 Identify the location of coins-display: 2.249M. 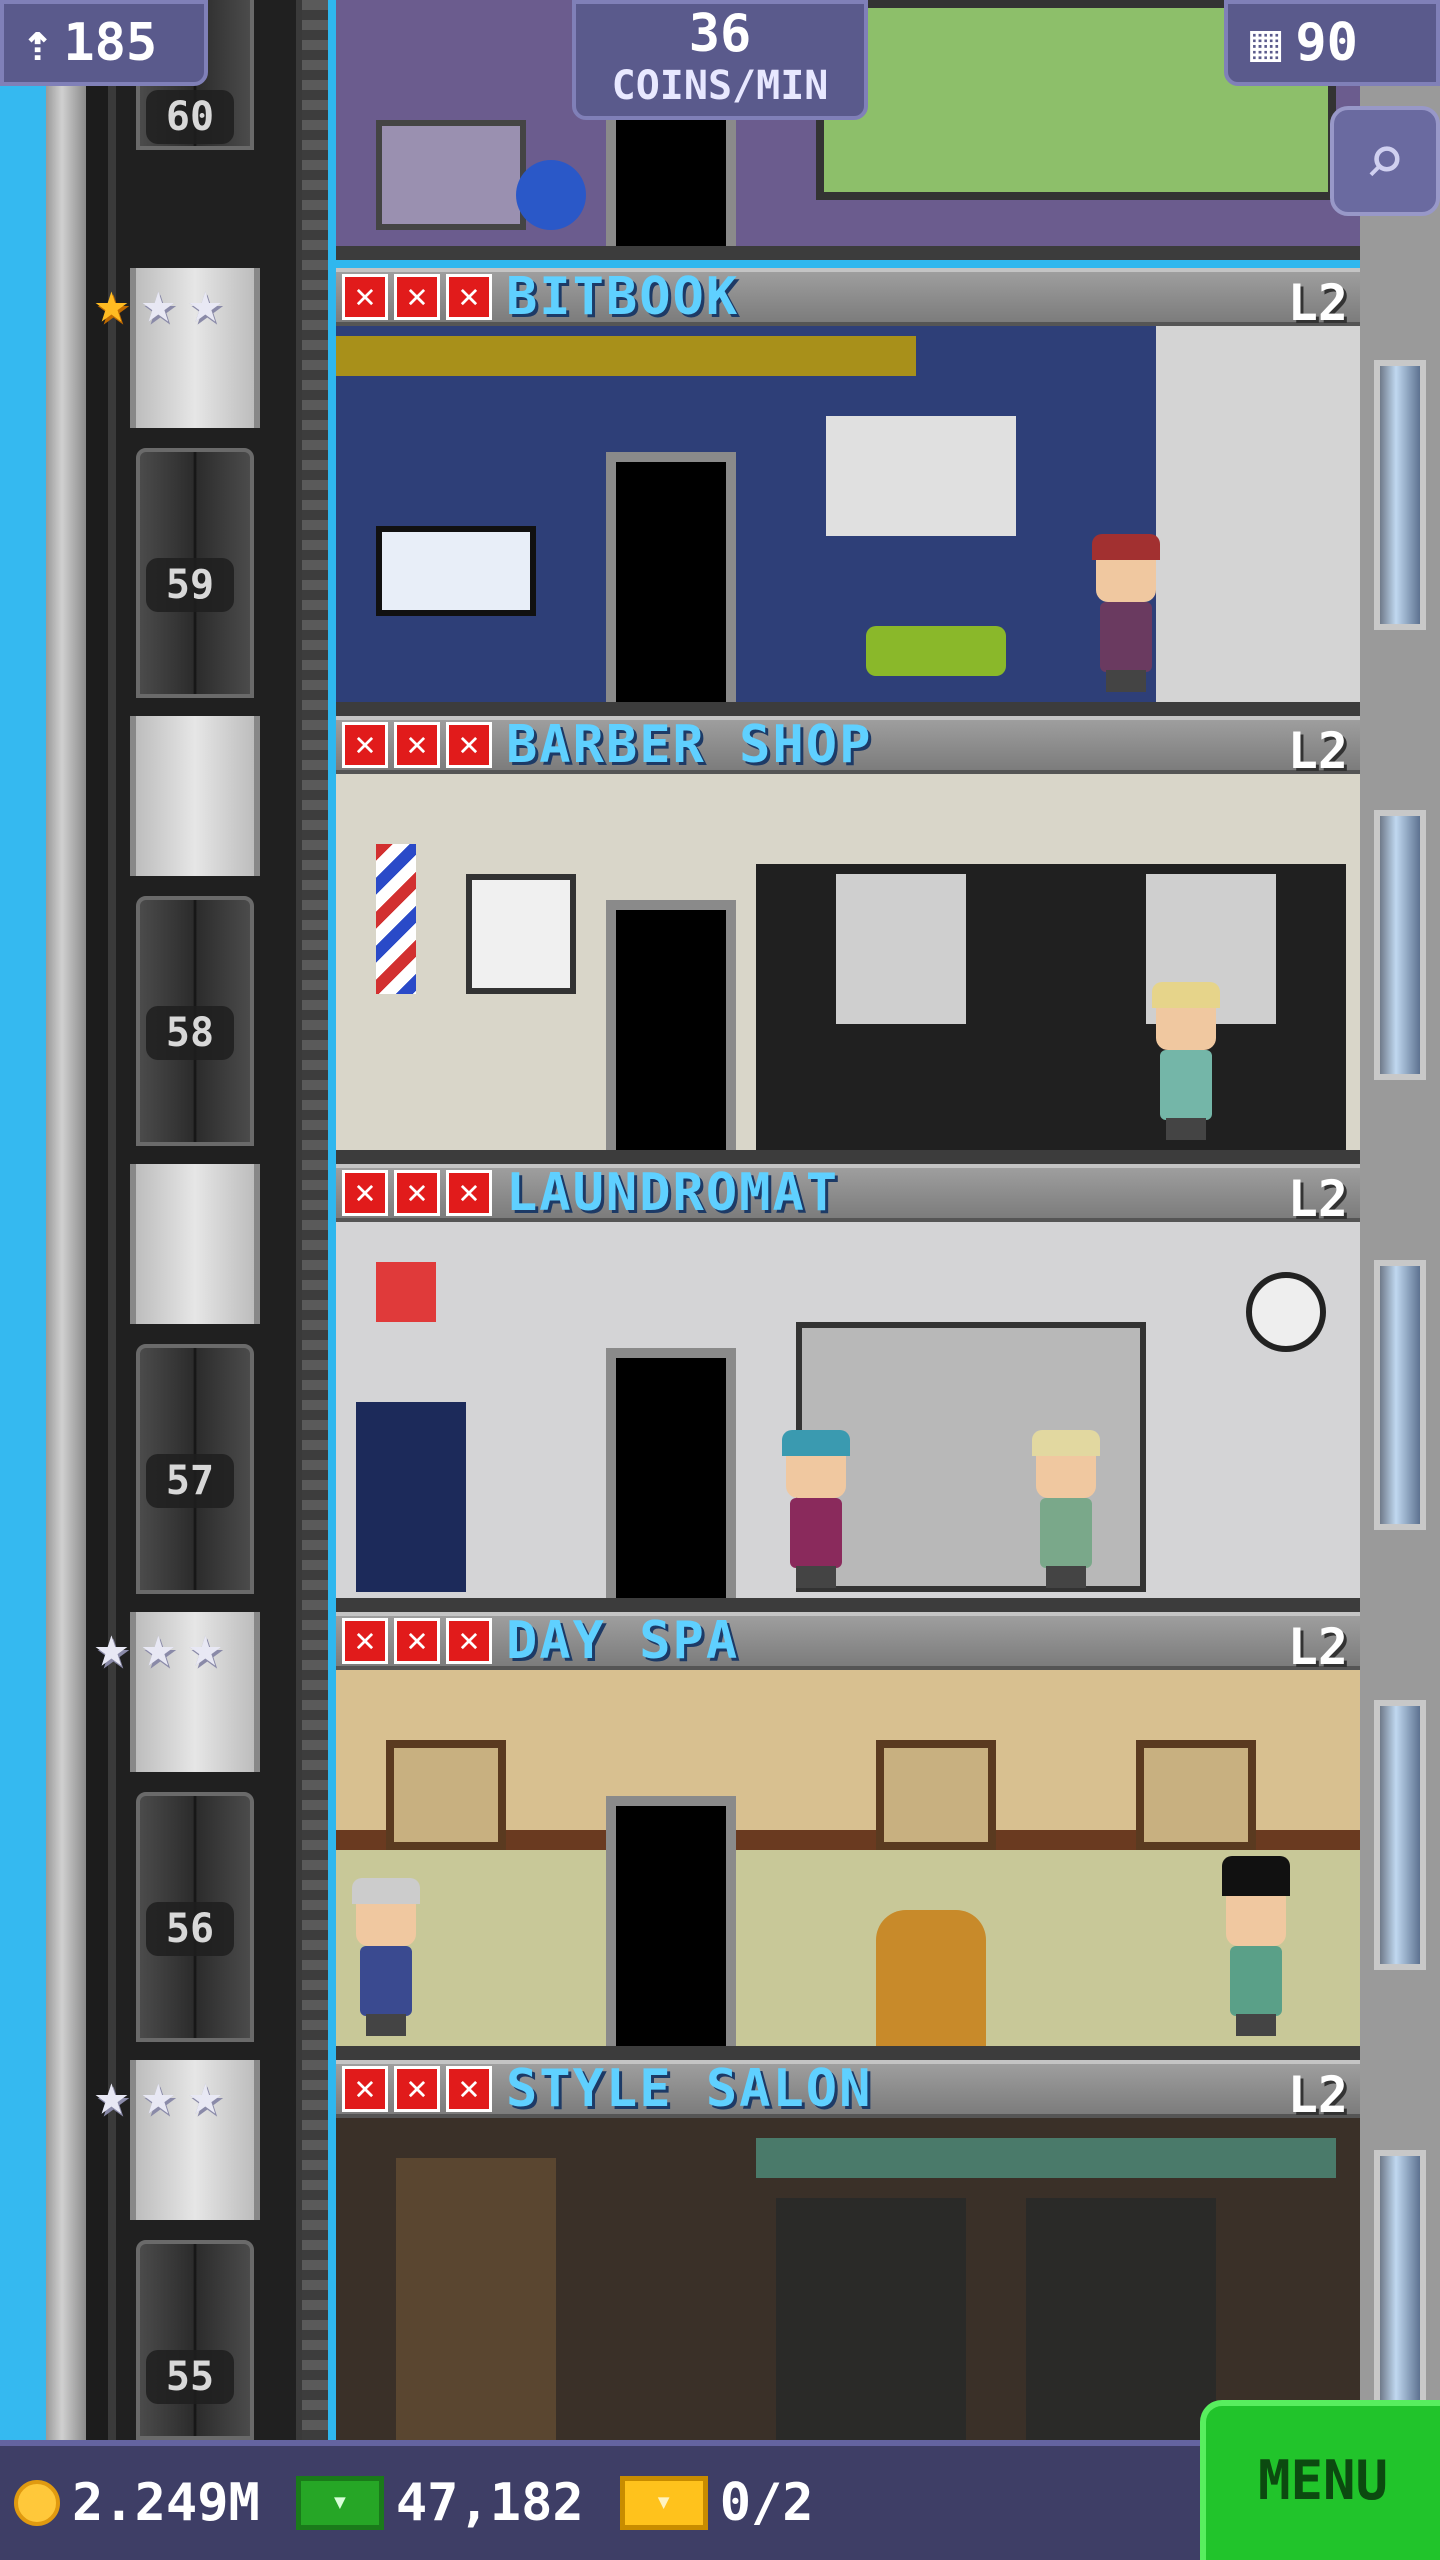
(137, 2503).